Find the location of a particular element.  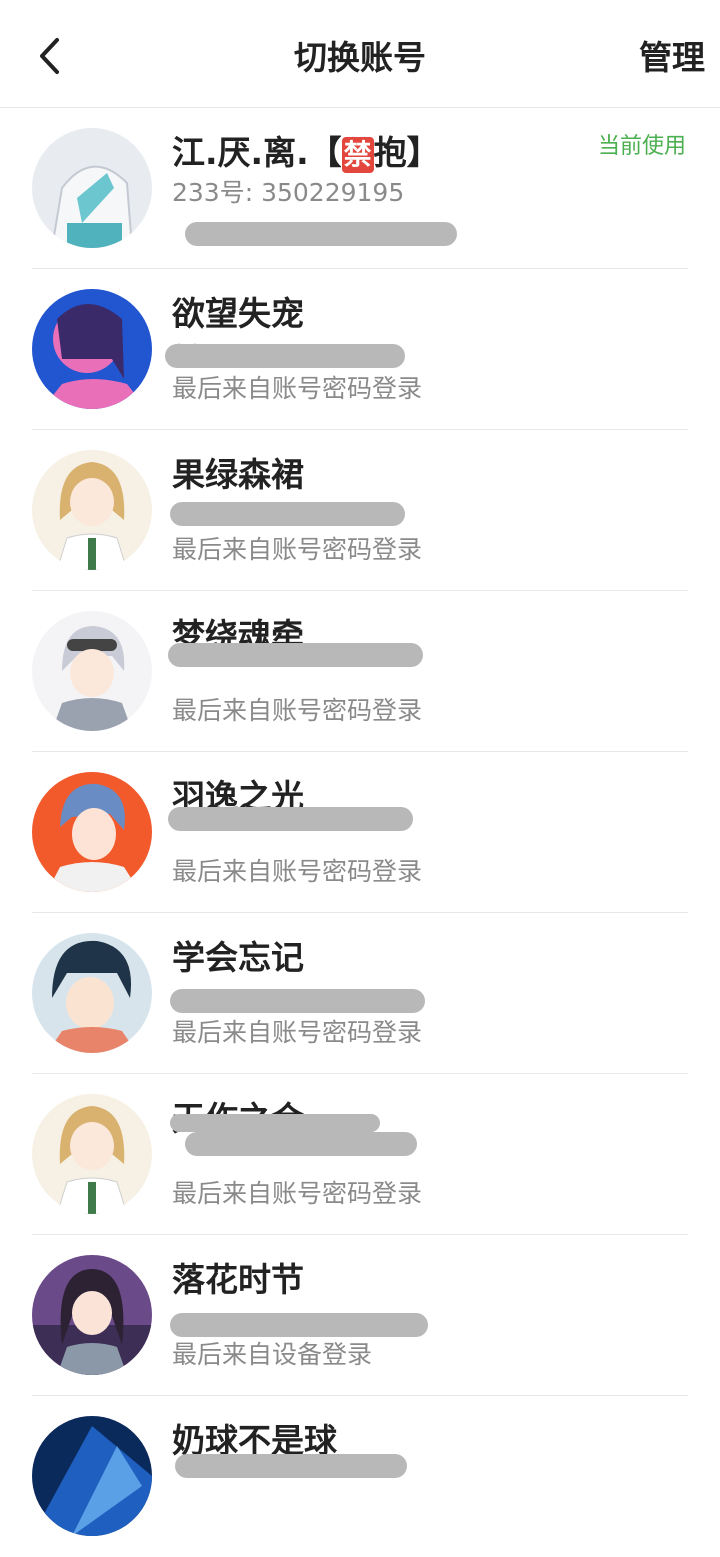

chevron-left-icon is located at coordinates (49, 56).